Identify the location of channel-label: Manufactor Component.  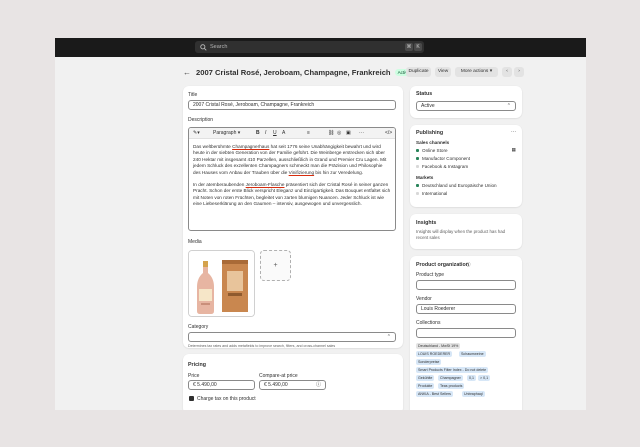
(446, 158).